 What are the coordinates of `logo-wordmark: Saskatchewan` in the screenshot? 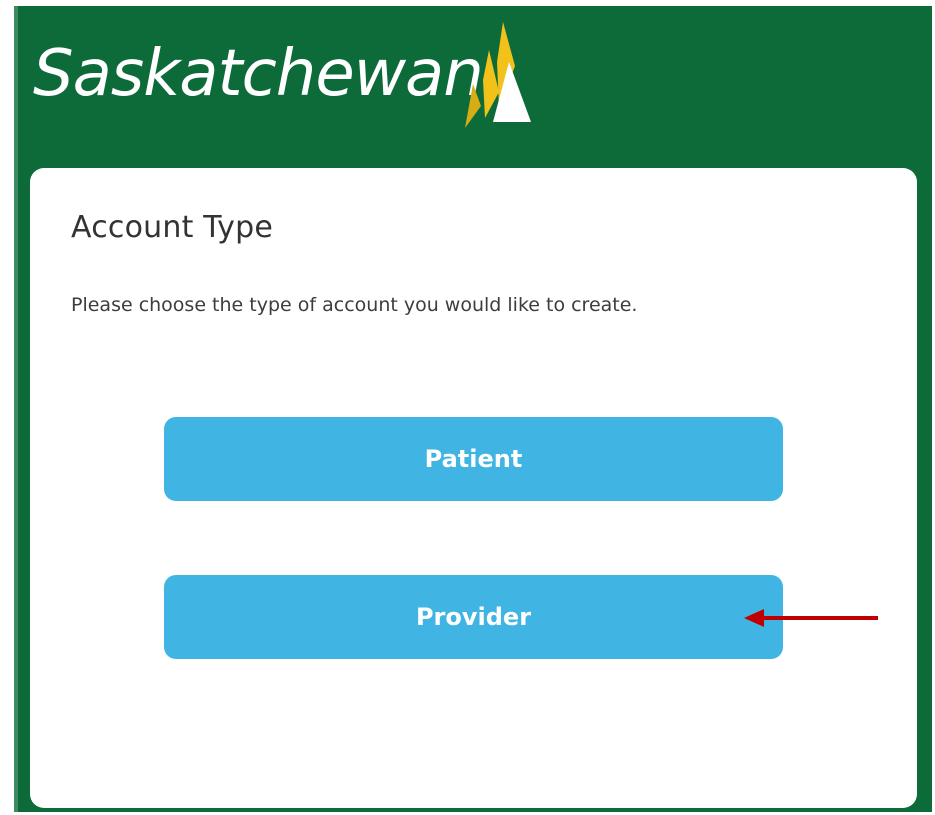 It's located at (258, 74).